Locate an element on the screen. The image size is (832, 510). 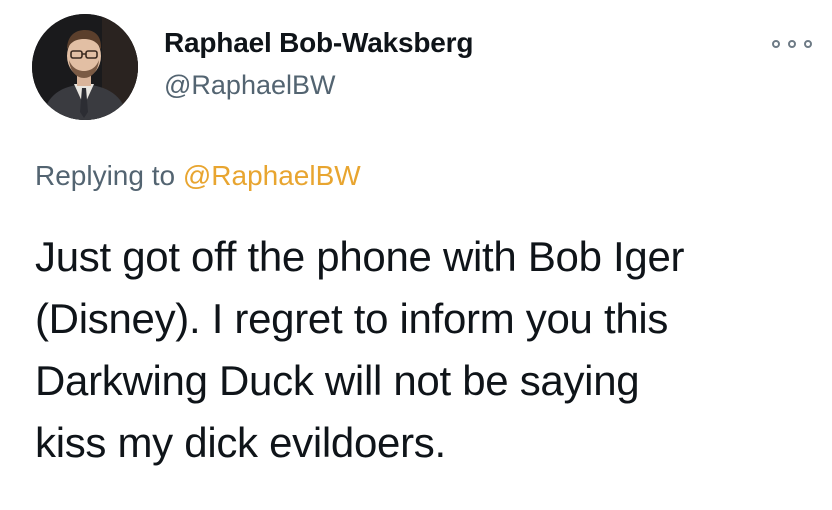
replying-to-line: Replying to @RaphaelBW is located at coordinates (198, 176).